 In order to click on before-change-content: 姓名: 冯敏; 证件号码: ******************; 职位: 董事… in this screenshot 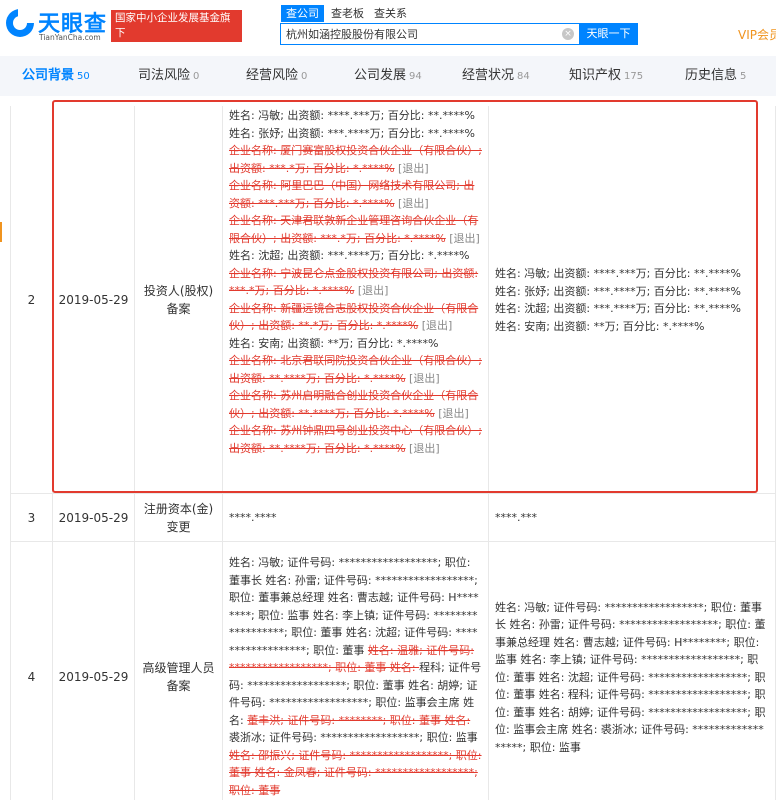, I will do `click(355, 670)`.